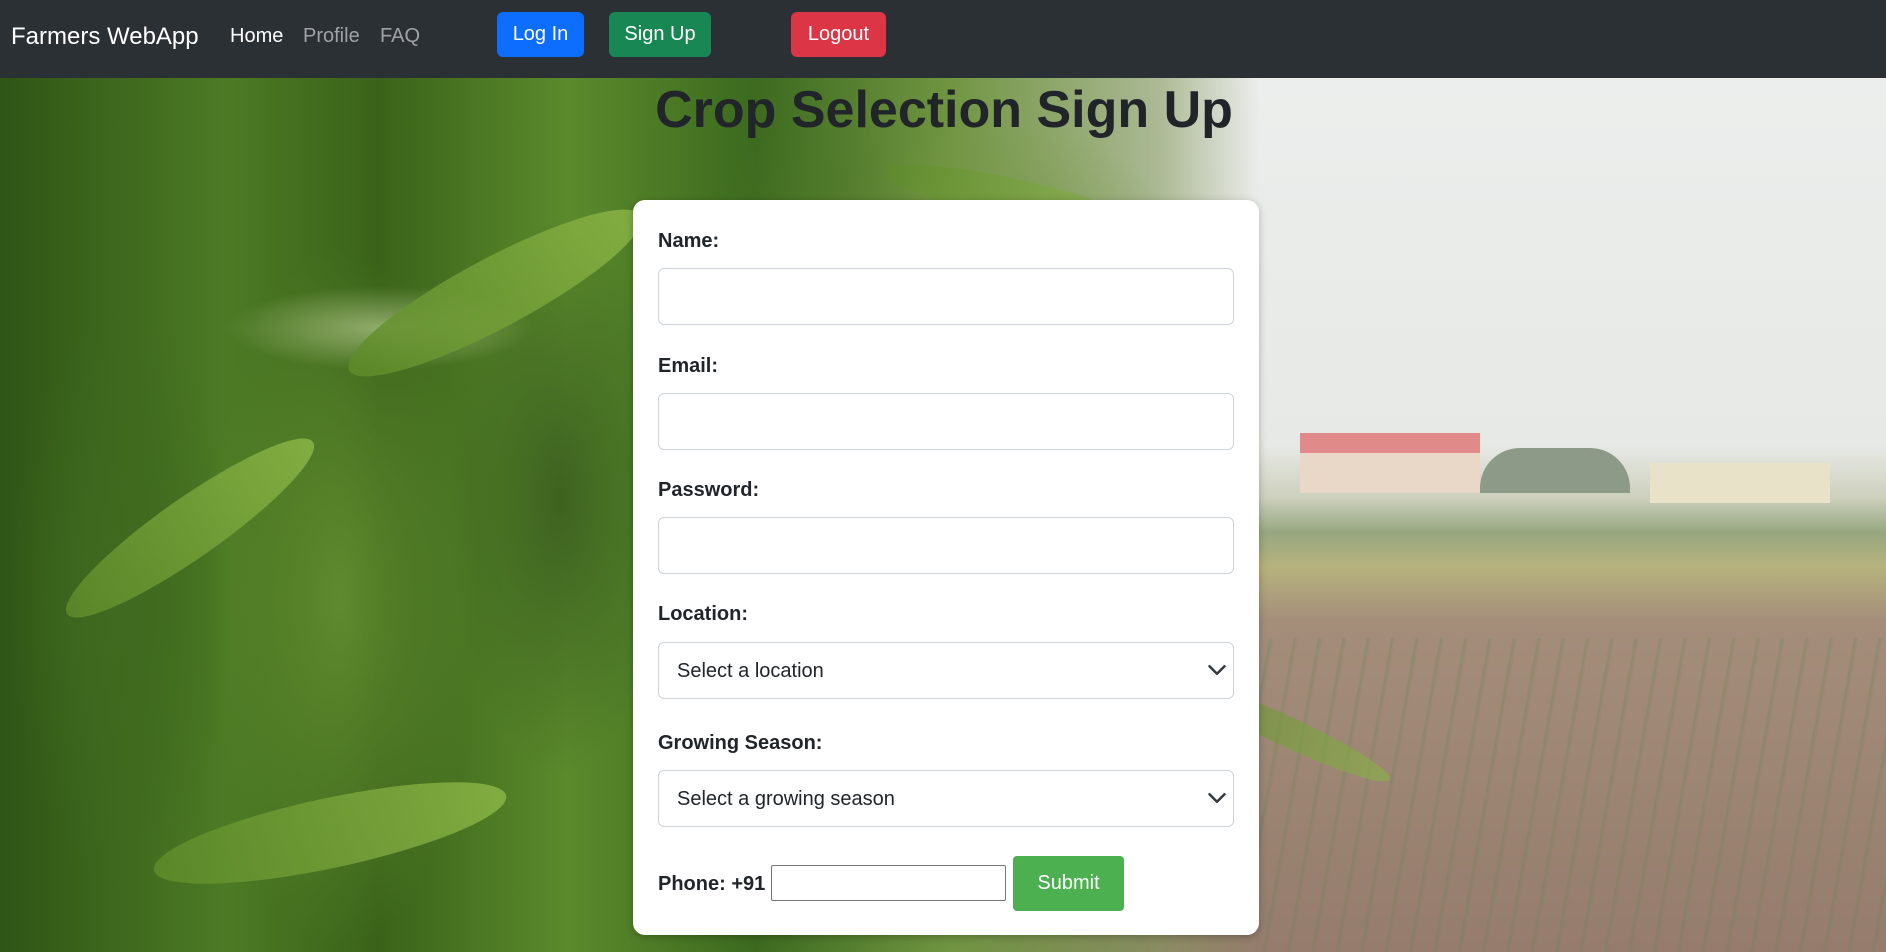  Describe the element at coordinates (838, 34) in the screenshot. I see `logout-button: Logout` at that location.